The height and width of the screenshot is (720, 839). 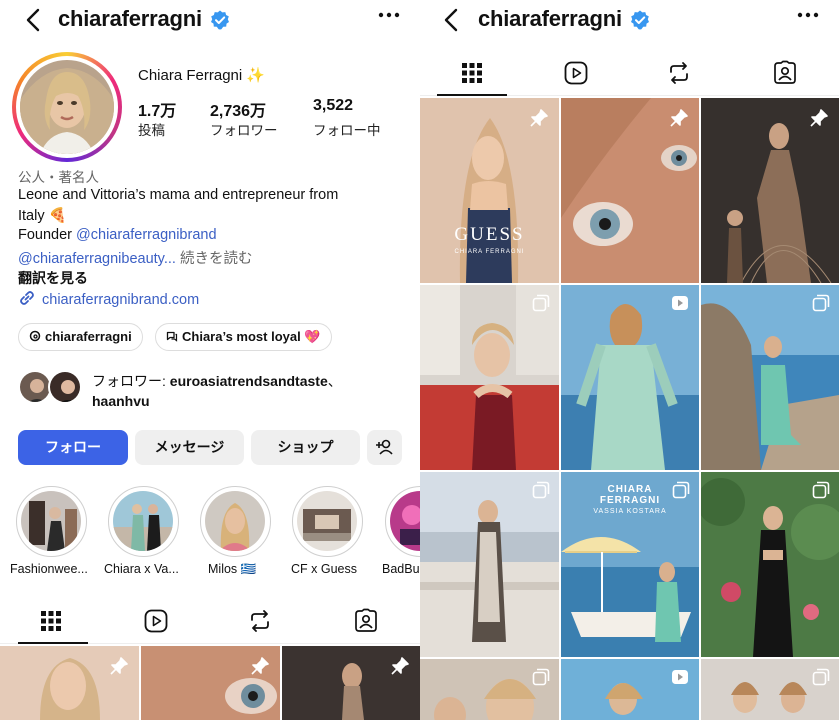 What do you see at coordinates (401, 569) in the screenshot?
I see `highlight-label: BadBu` at bounding box center [401, 569].